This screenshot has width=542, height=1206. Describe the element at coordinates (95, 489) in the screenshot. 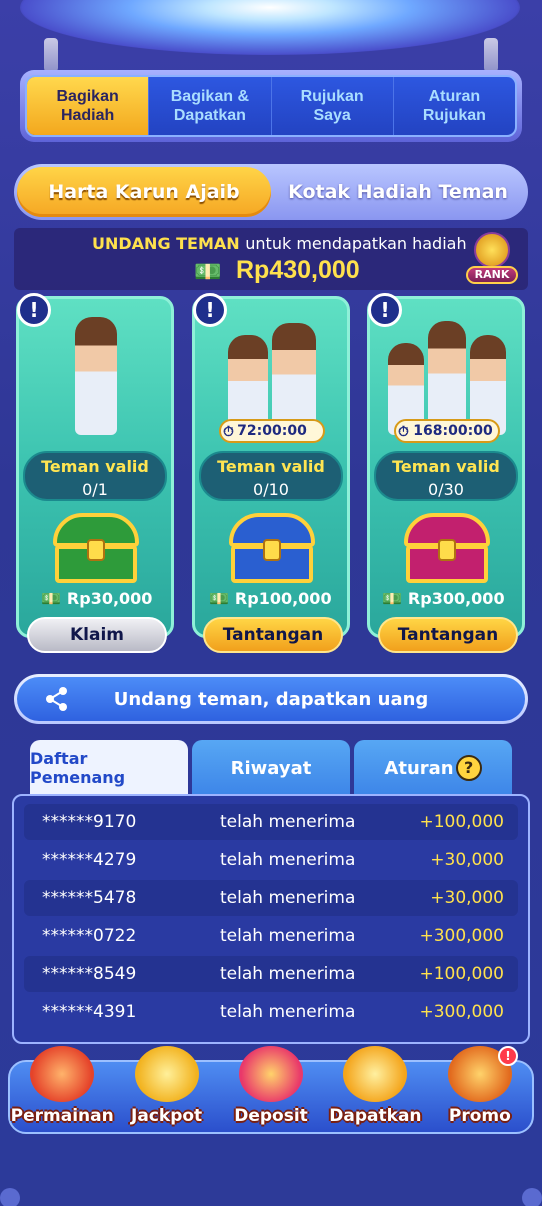

I see `valid-count: 0/1` at that location.